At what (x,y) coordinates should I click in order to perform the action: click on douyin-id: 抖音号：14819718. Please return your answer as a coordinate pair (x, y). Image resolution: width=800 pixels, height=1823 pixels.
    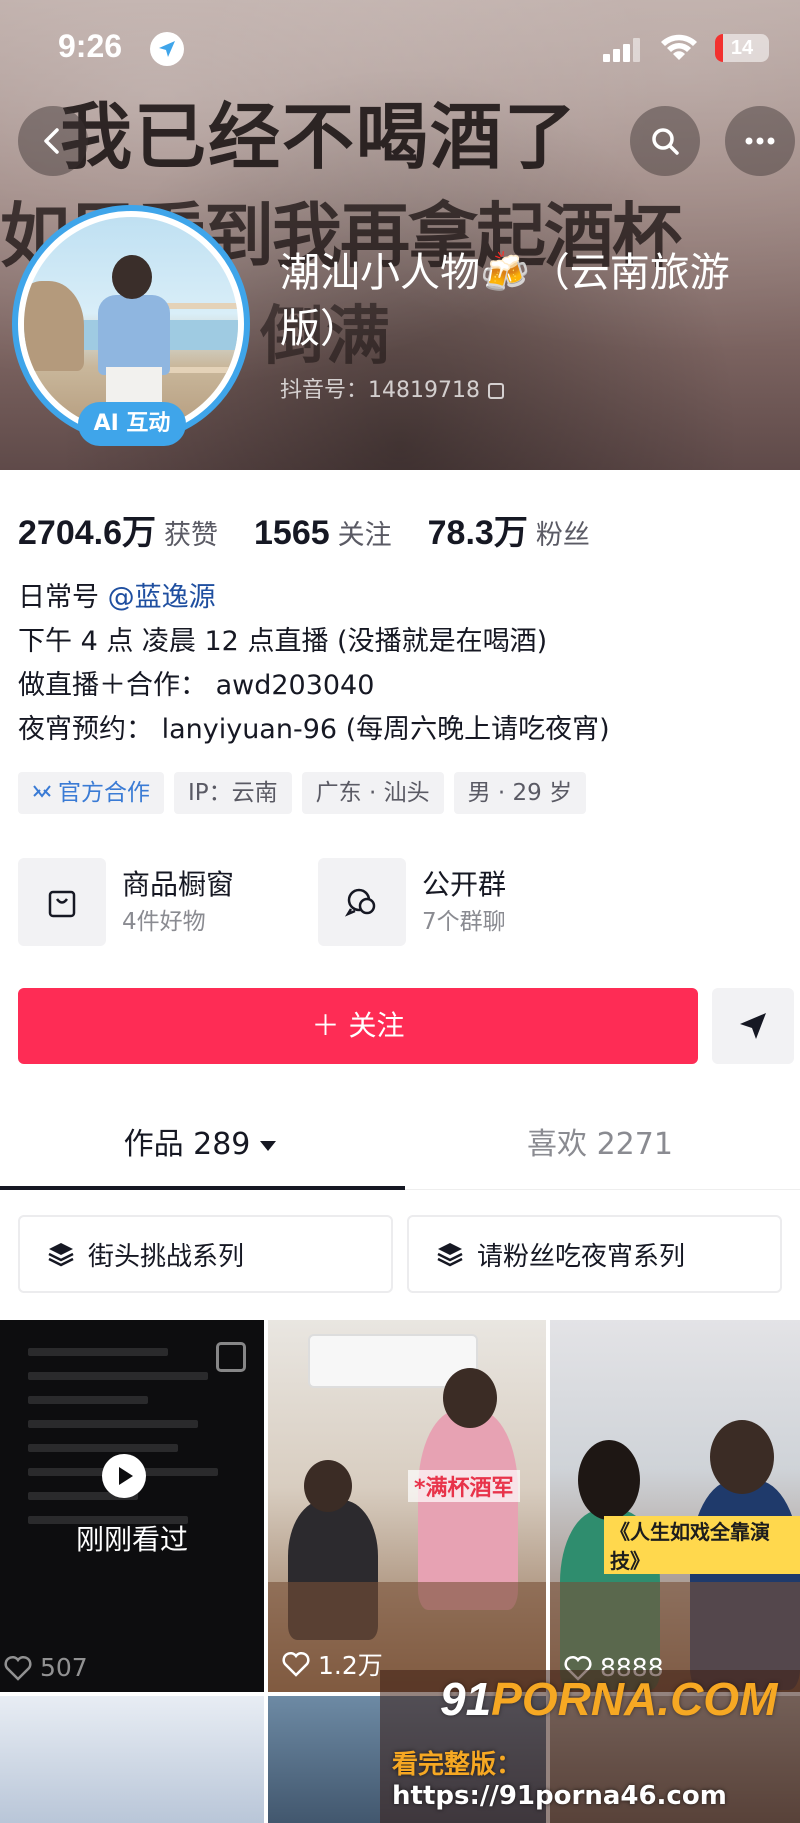
    Looking at the image, I should click on (392, 388).